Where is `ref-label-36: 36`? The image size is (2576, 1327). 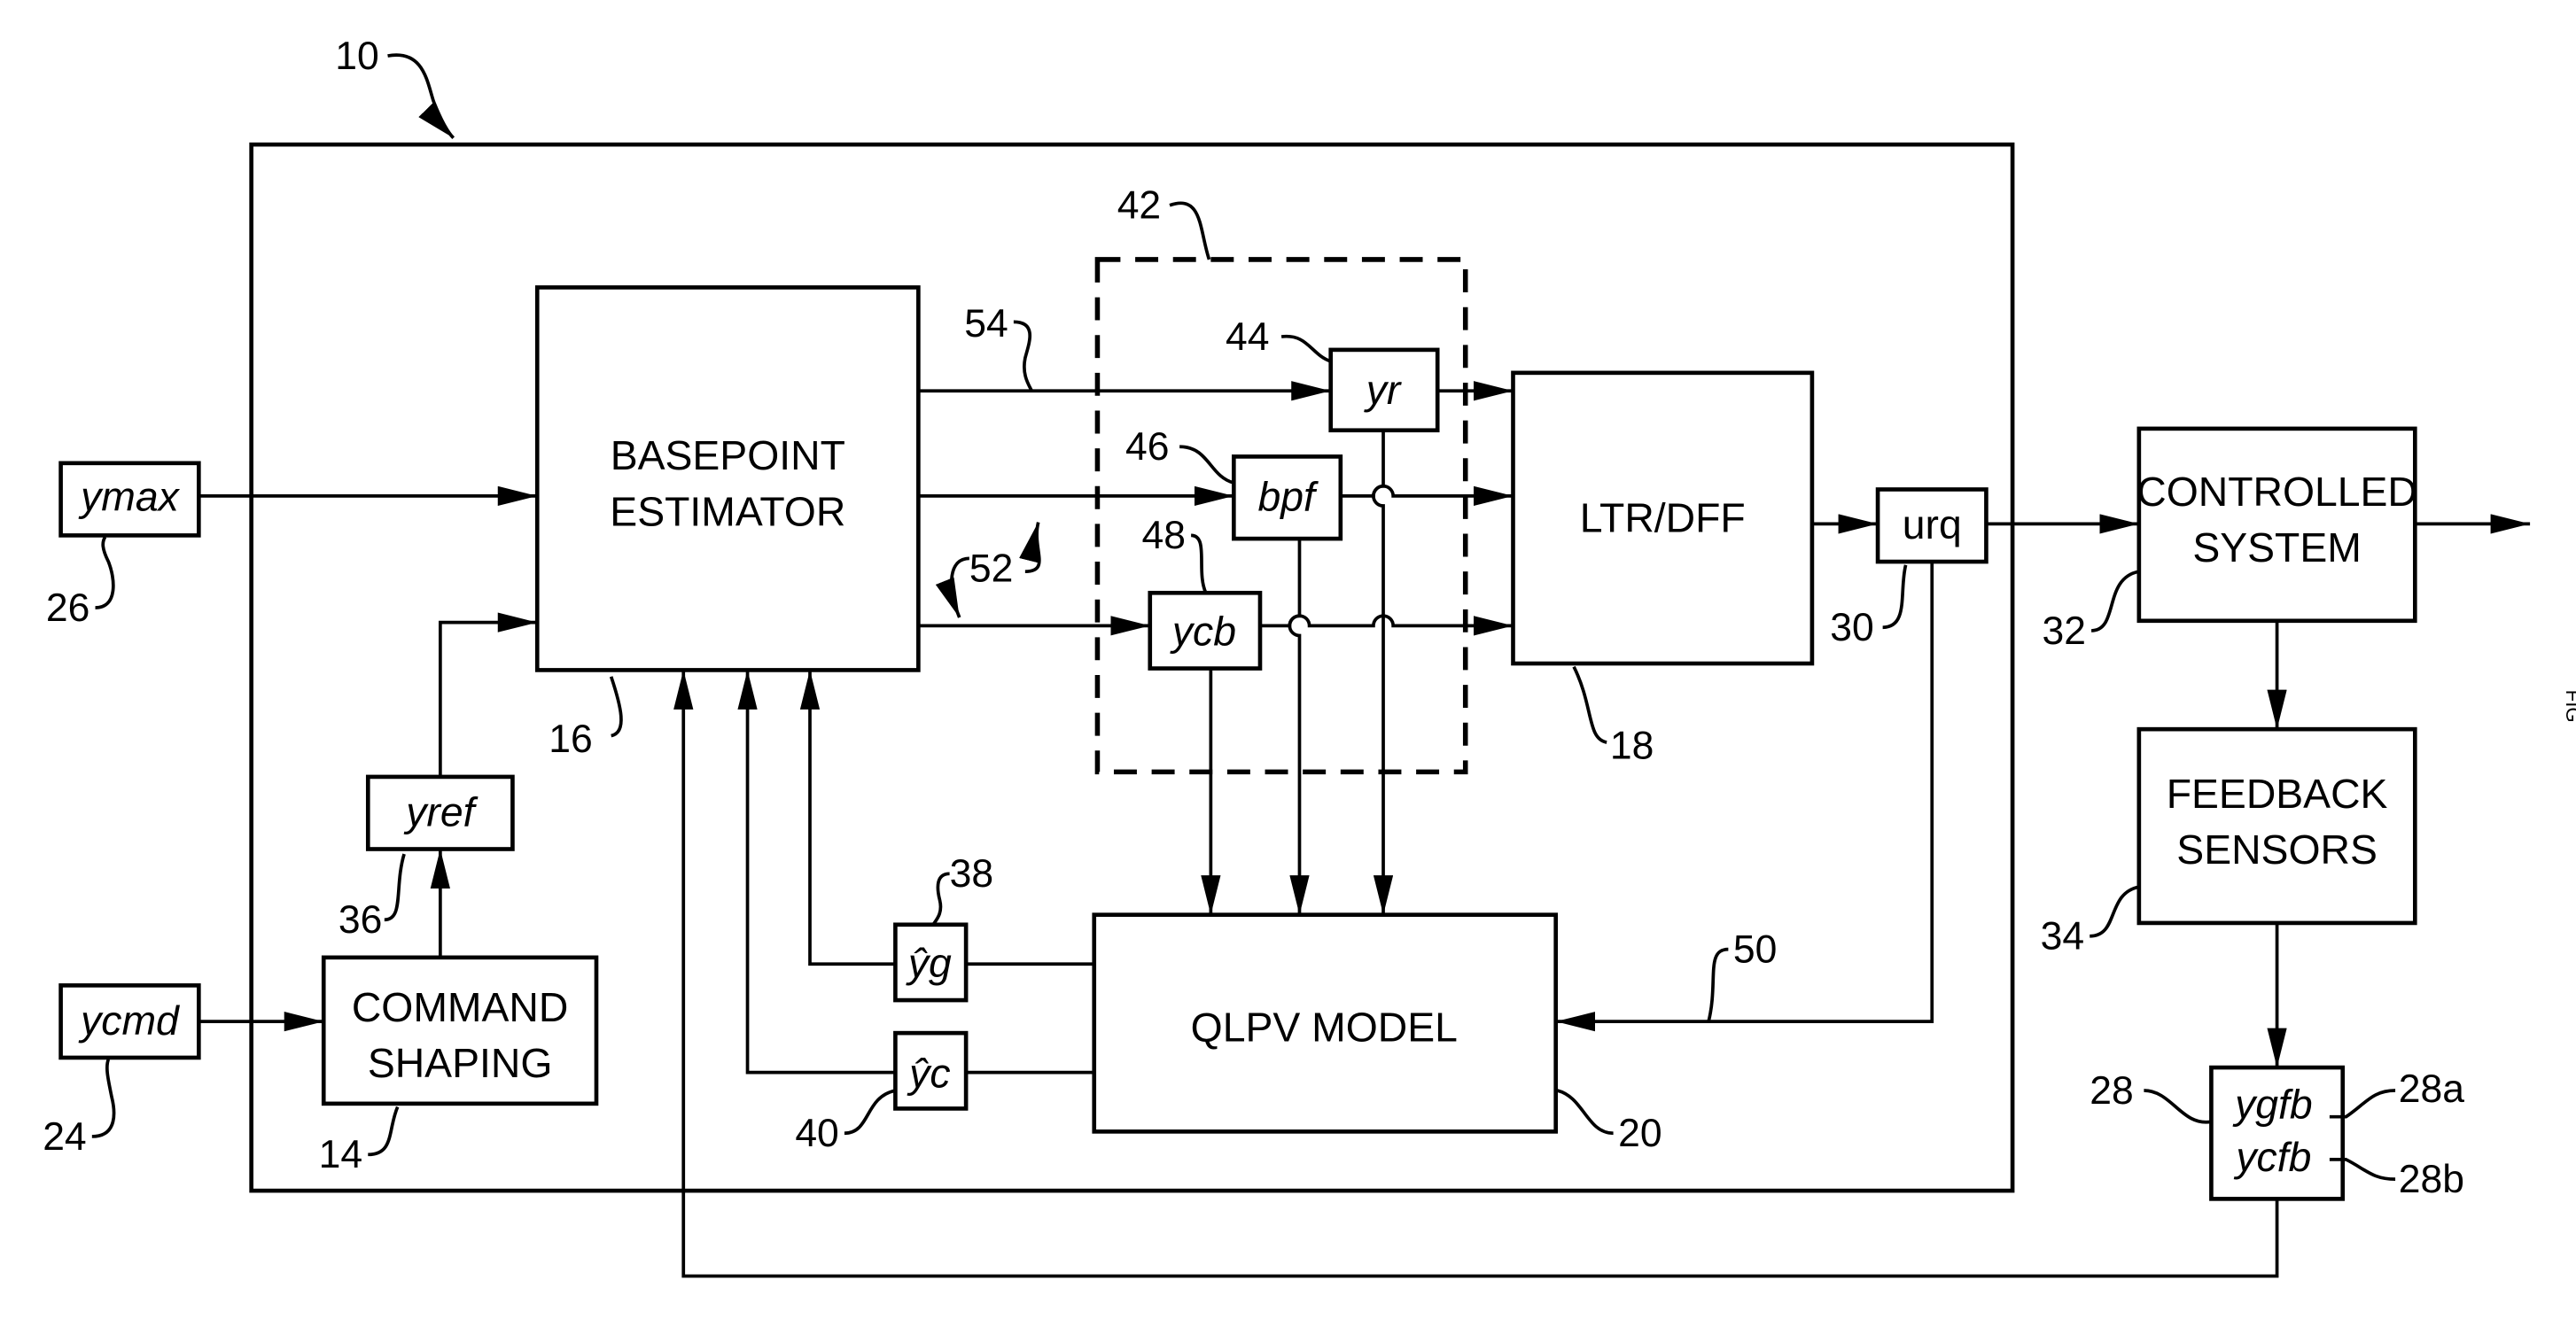
ref-label-36: 36 is located at coordinates (361, 920).